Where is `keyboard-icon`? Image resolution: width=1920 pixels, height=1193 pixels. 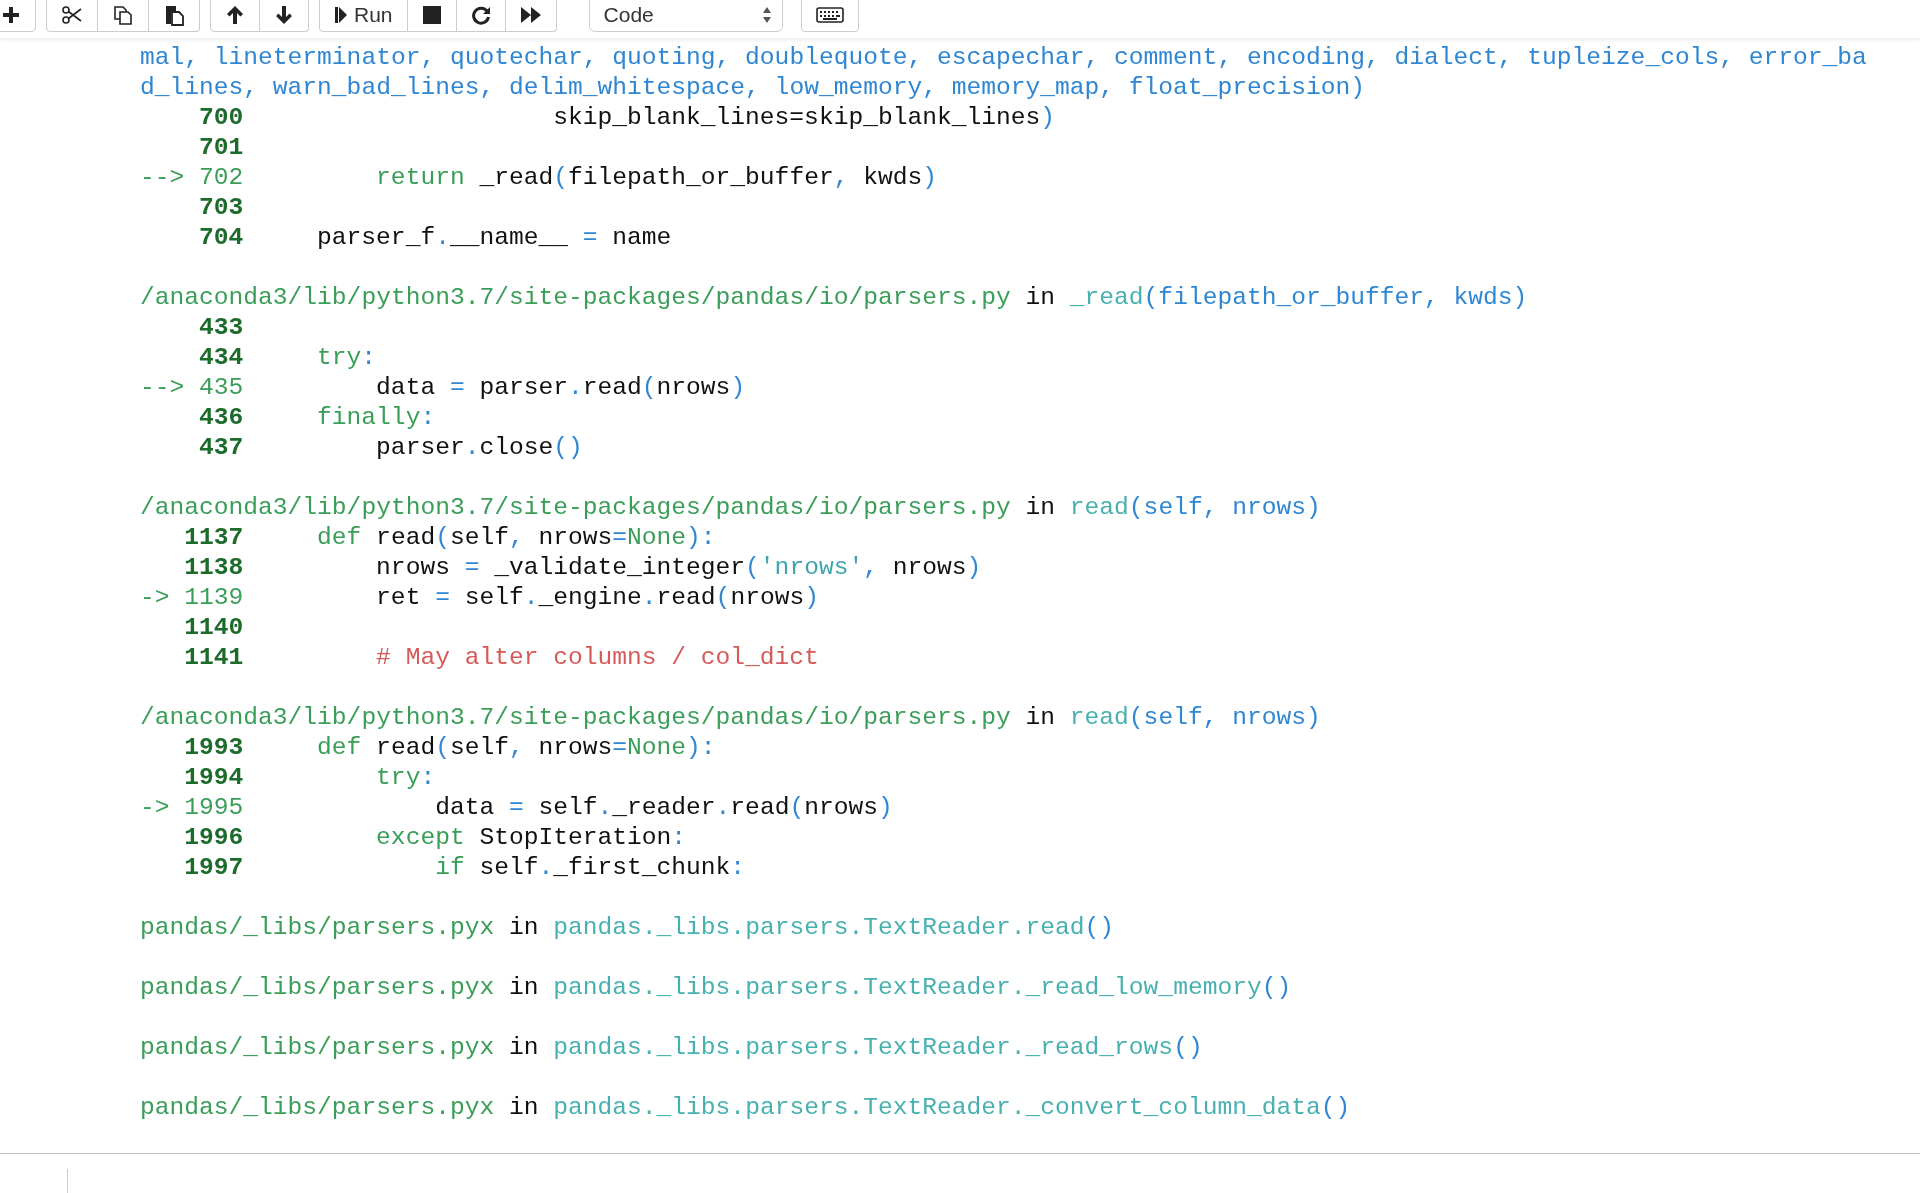
keyboard-icon is located at coordinates (829, 15).